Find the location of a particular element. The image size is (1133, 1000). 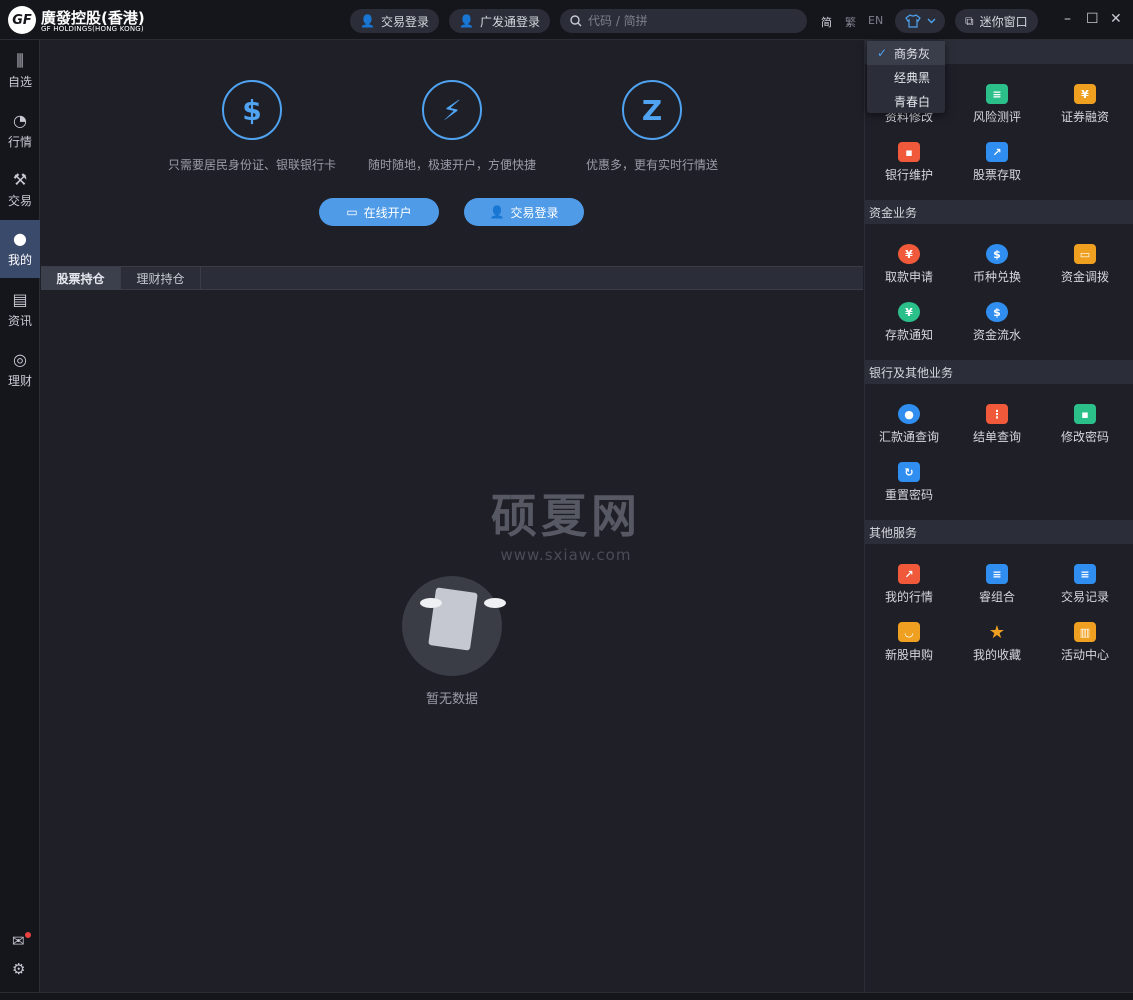

mini-window-button: ⧉ 迷你窗口 is located at coordinates (996, 21).